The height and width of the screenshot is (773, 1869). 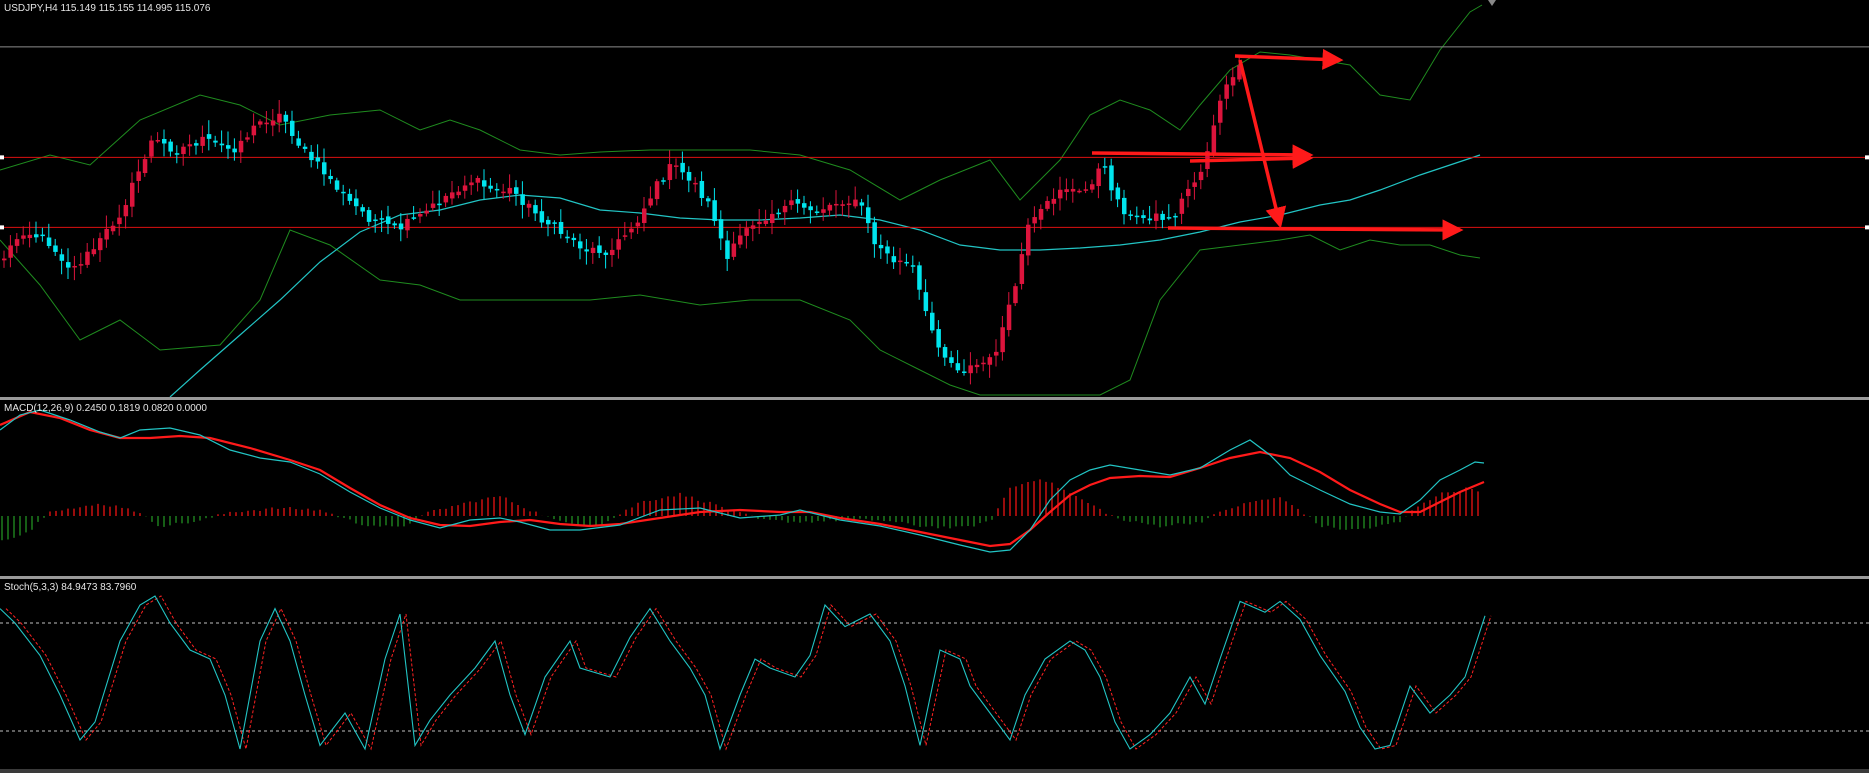 I want to click on macd-main-line, so click(x=742, y=479).